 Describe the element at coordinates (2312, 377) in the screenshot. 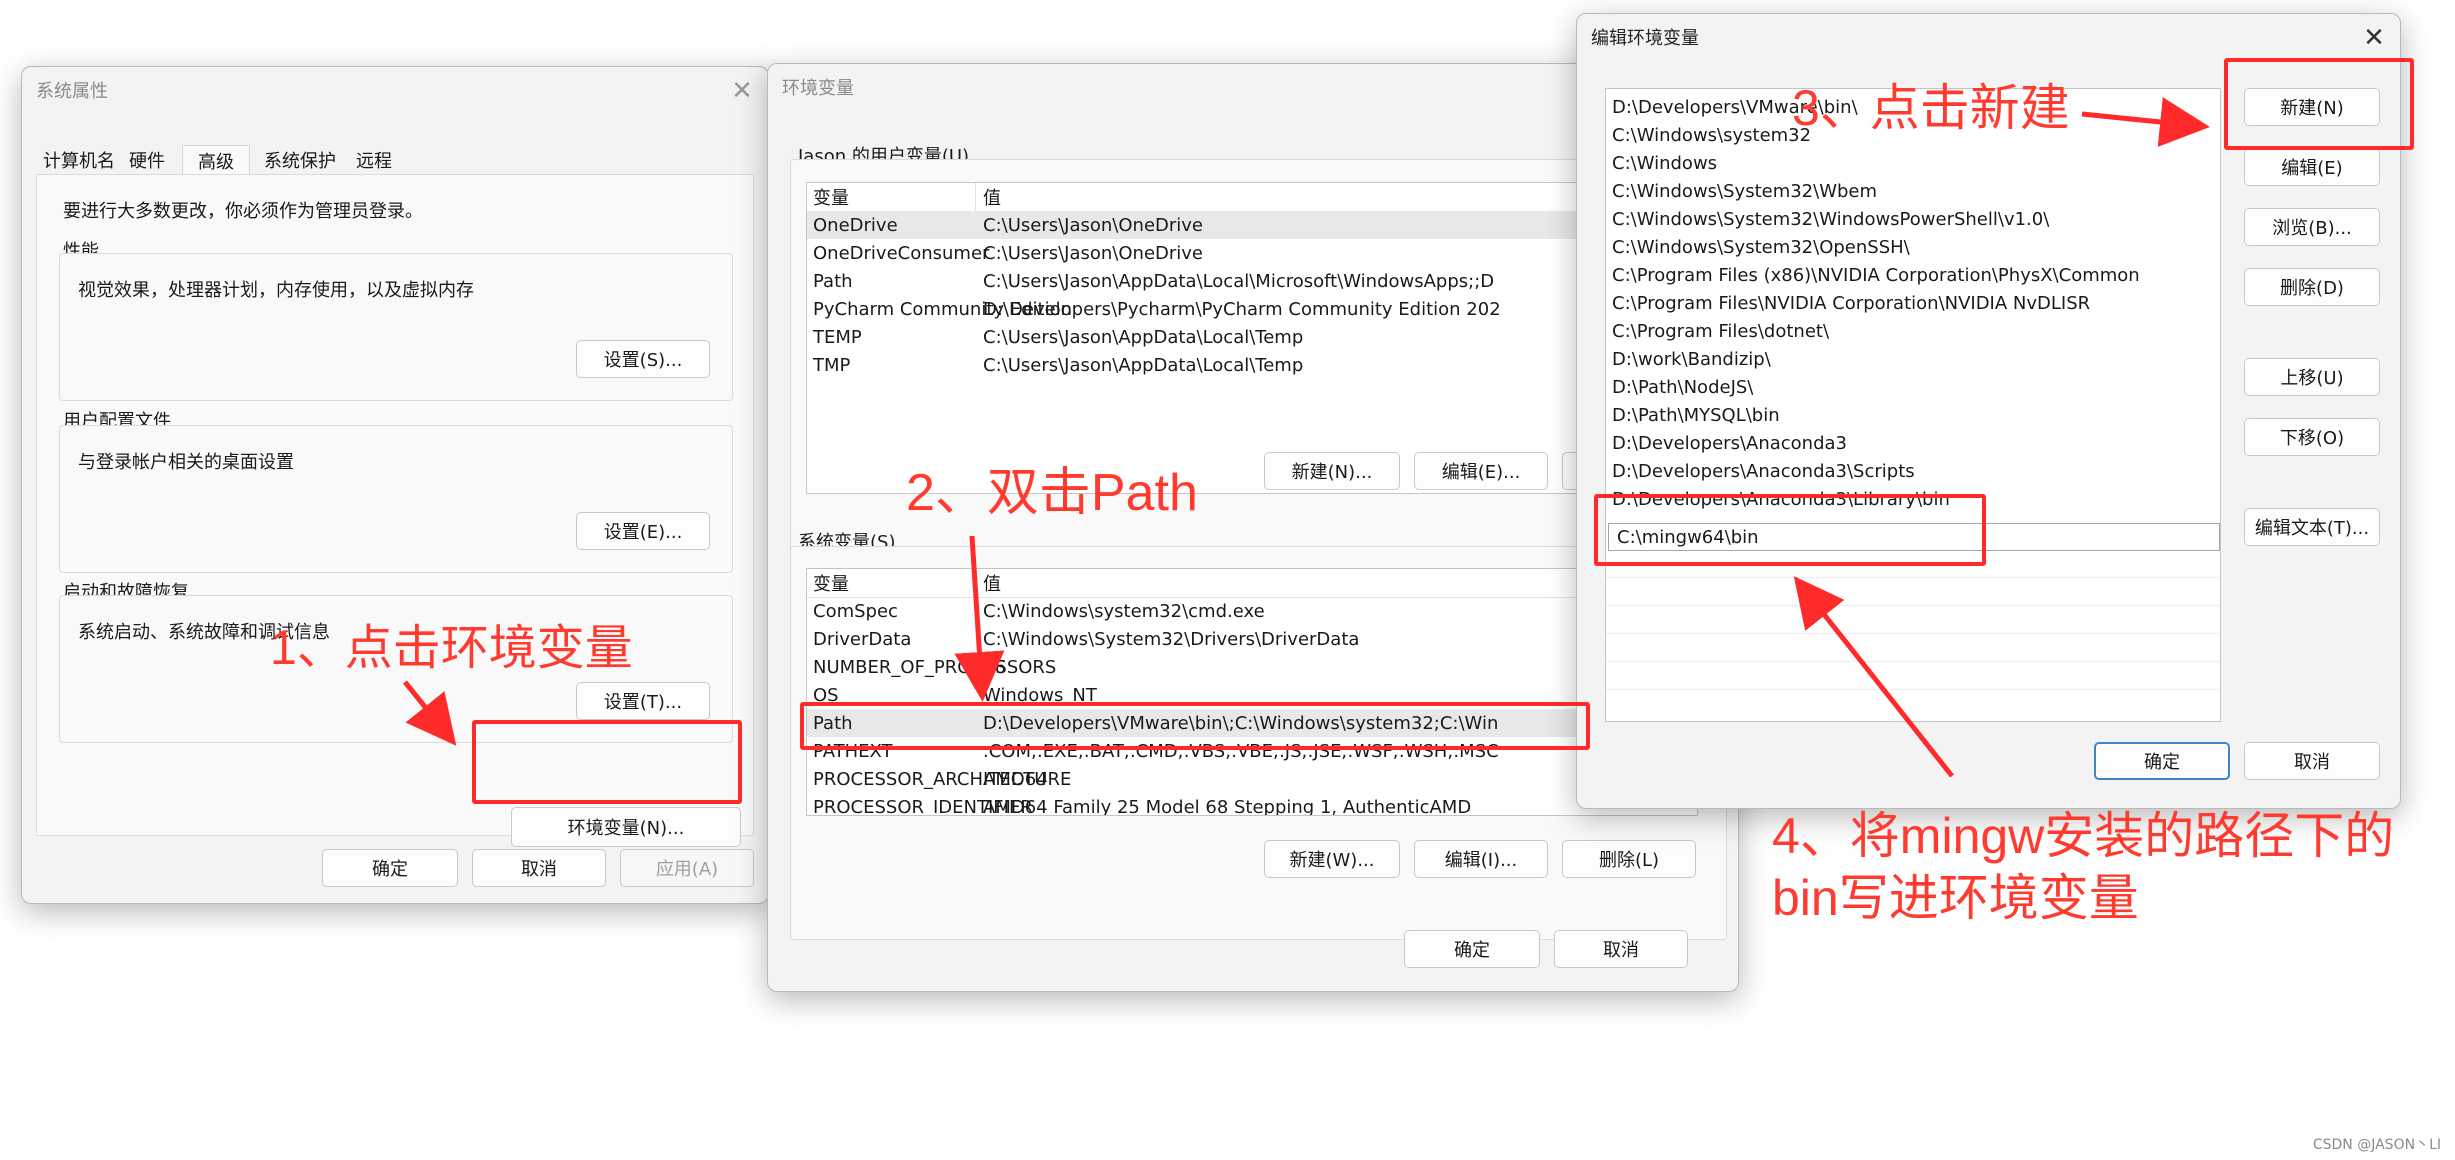

I see `move-up-button: 上移(U)` at that location.